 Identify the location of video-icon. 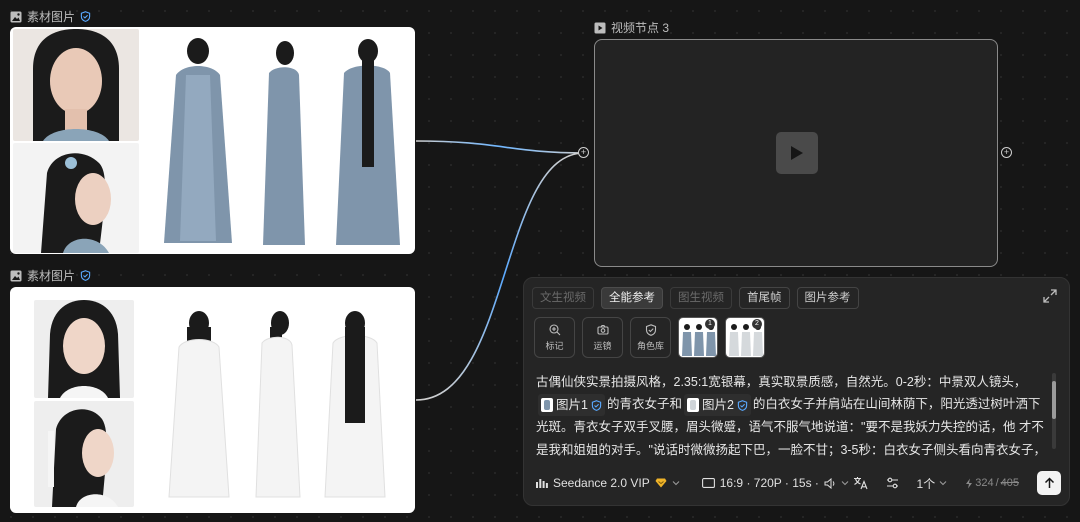
(600, 27).